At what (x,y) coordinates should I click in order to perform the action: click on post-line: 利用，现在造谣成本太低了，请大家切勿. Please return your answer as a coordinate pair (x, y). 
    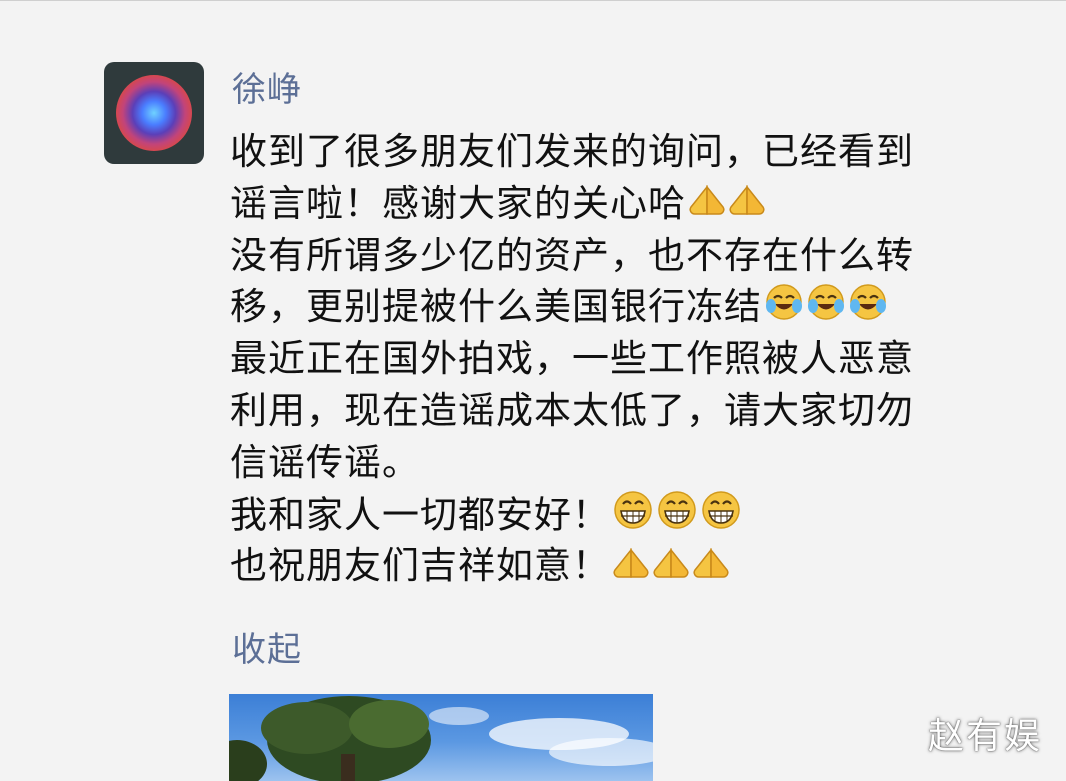
    Looking at the image, I should click on (610, 411).